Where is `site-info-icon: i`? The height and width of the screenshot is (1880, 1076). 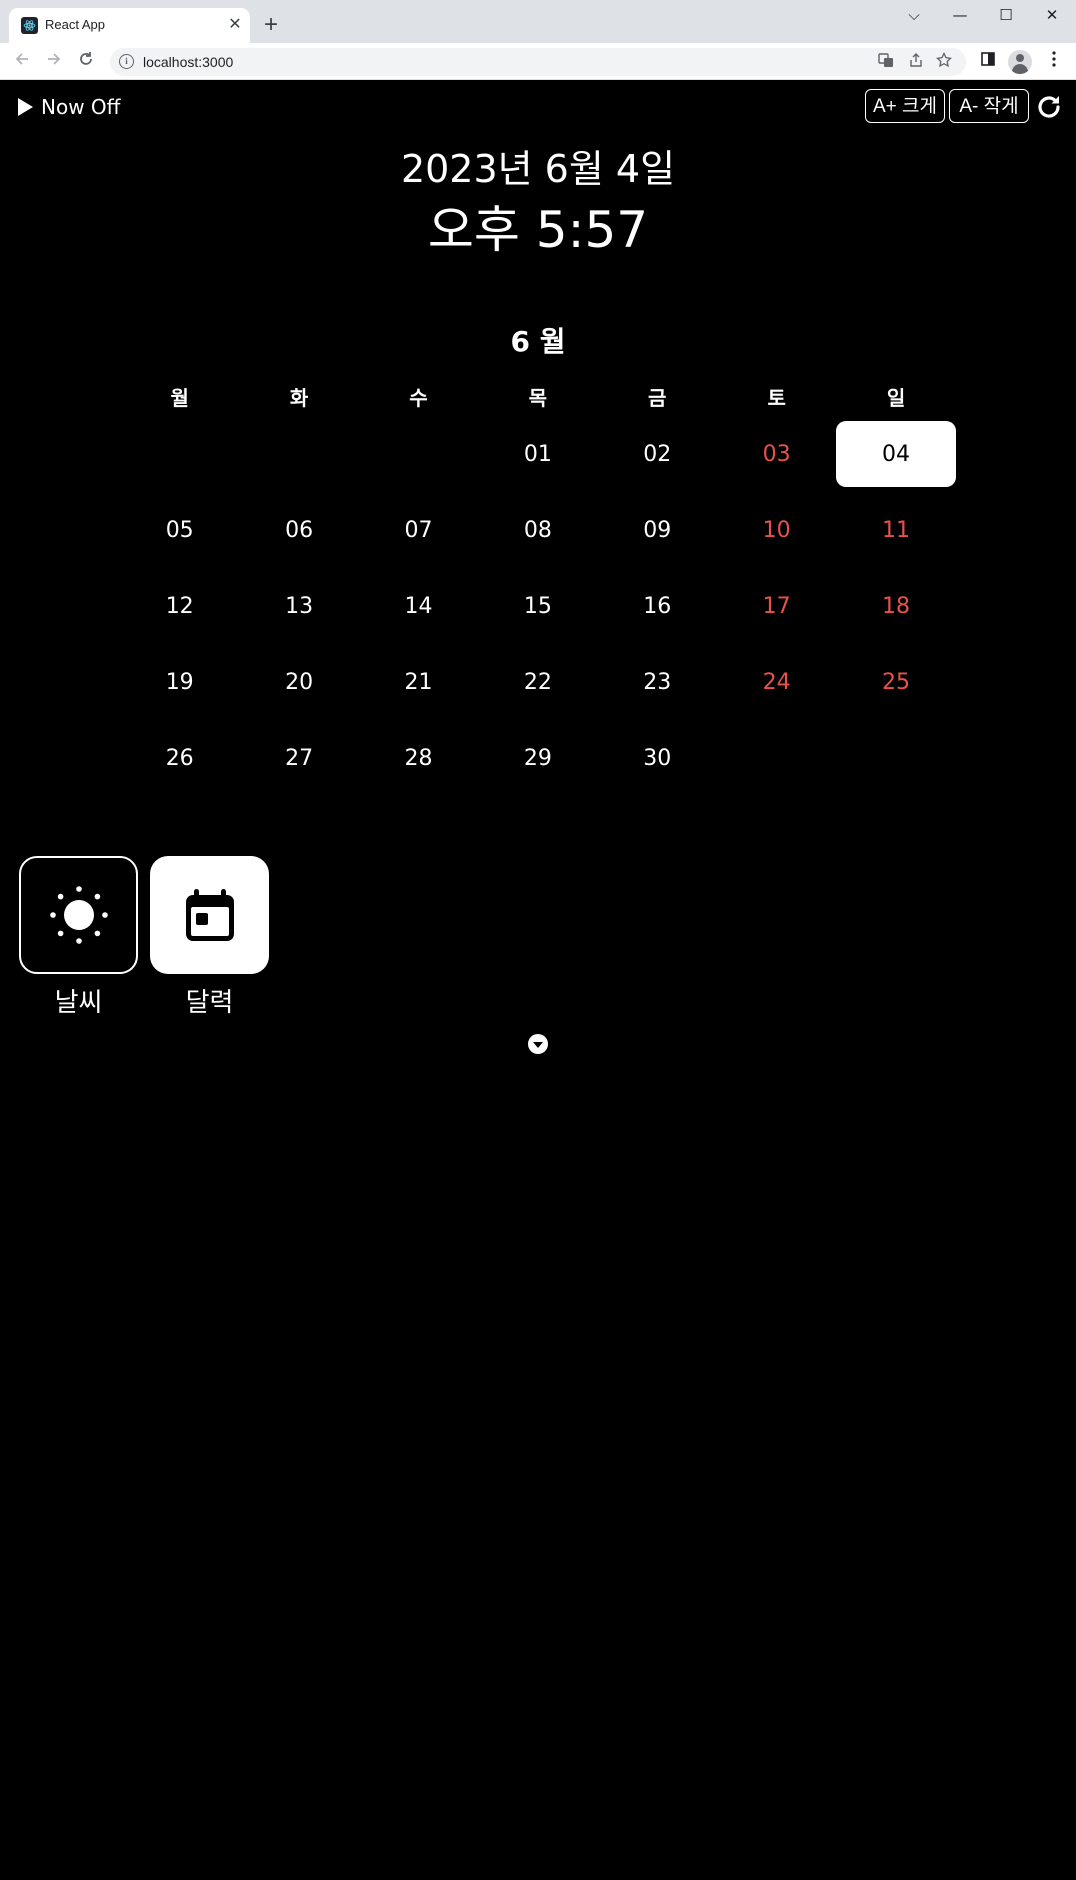 site-info-icon: i is located at coordinates (126, 61).